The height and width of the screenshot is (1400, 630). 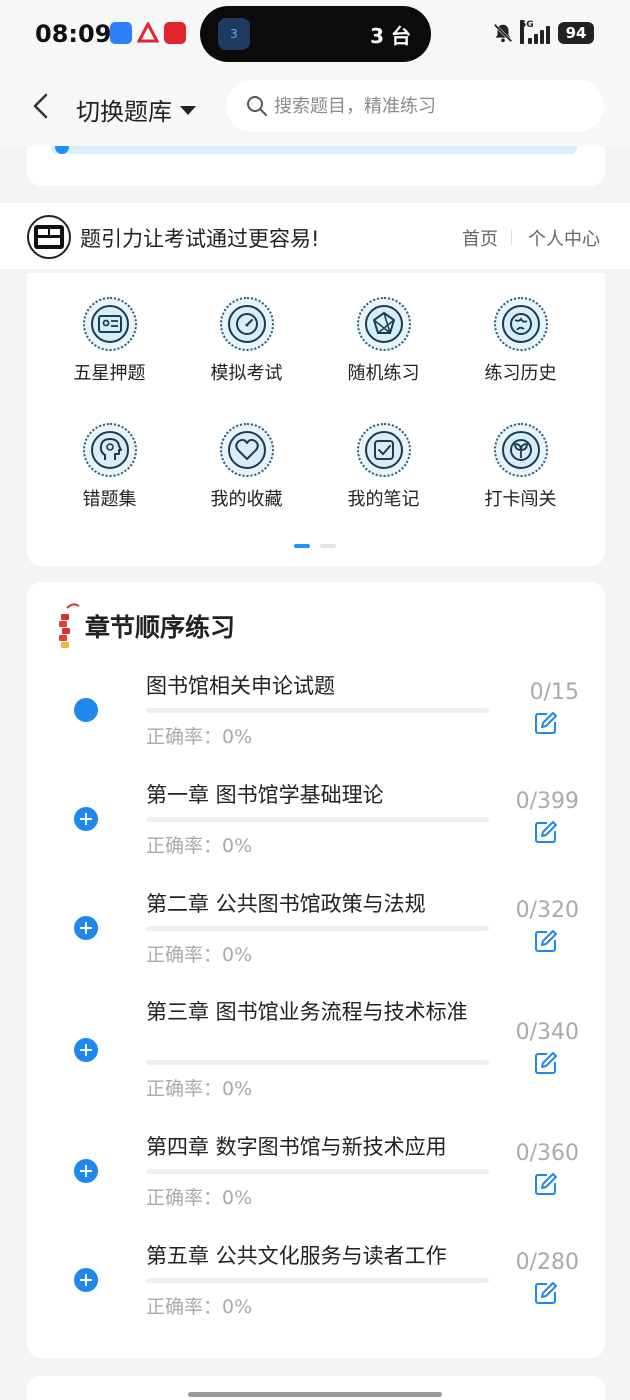 What do you see at coordinates (110, 449) in the screenshot?
I see `head-profile-icon` at bounding box center [110, 449].